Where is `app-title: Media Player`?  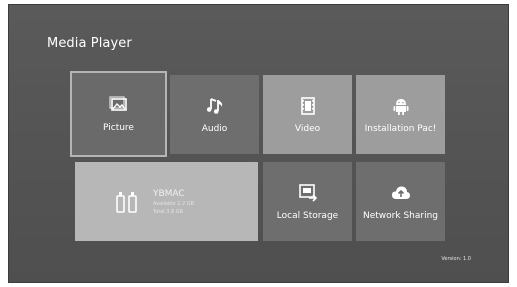 app-title: Media Player is located at coordinates (89, 43).